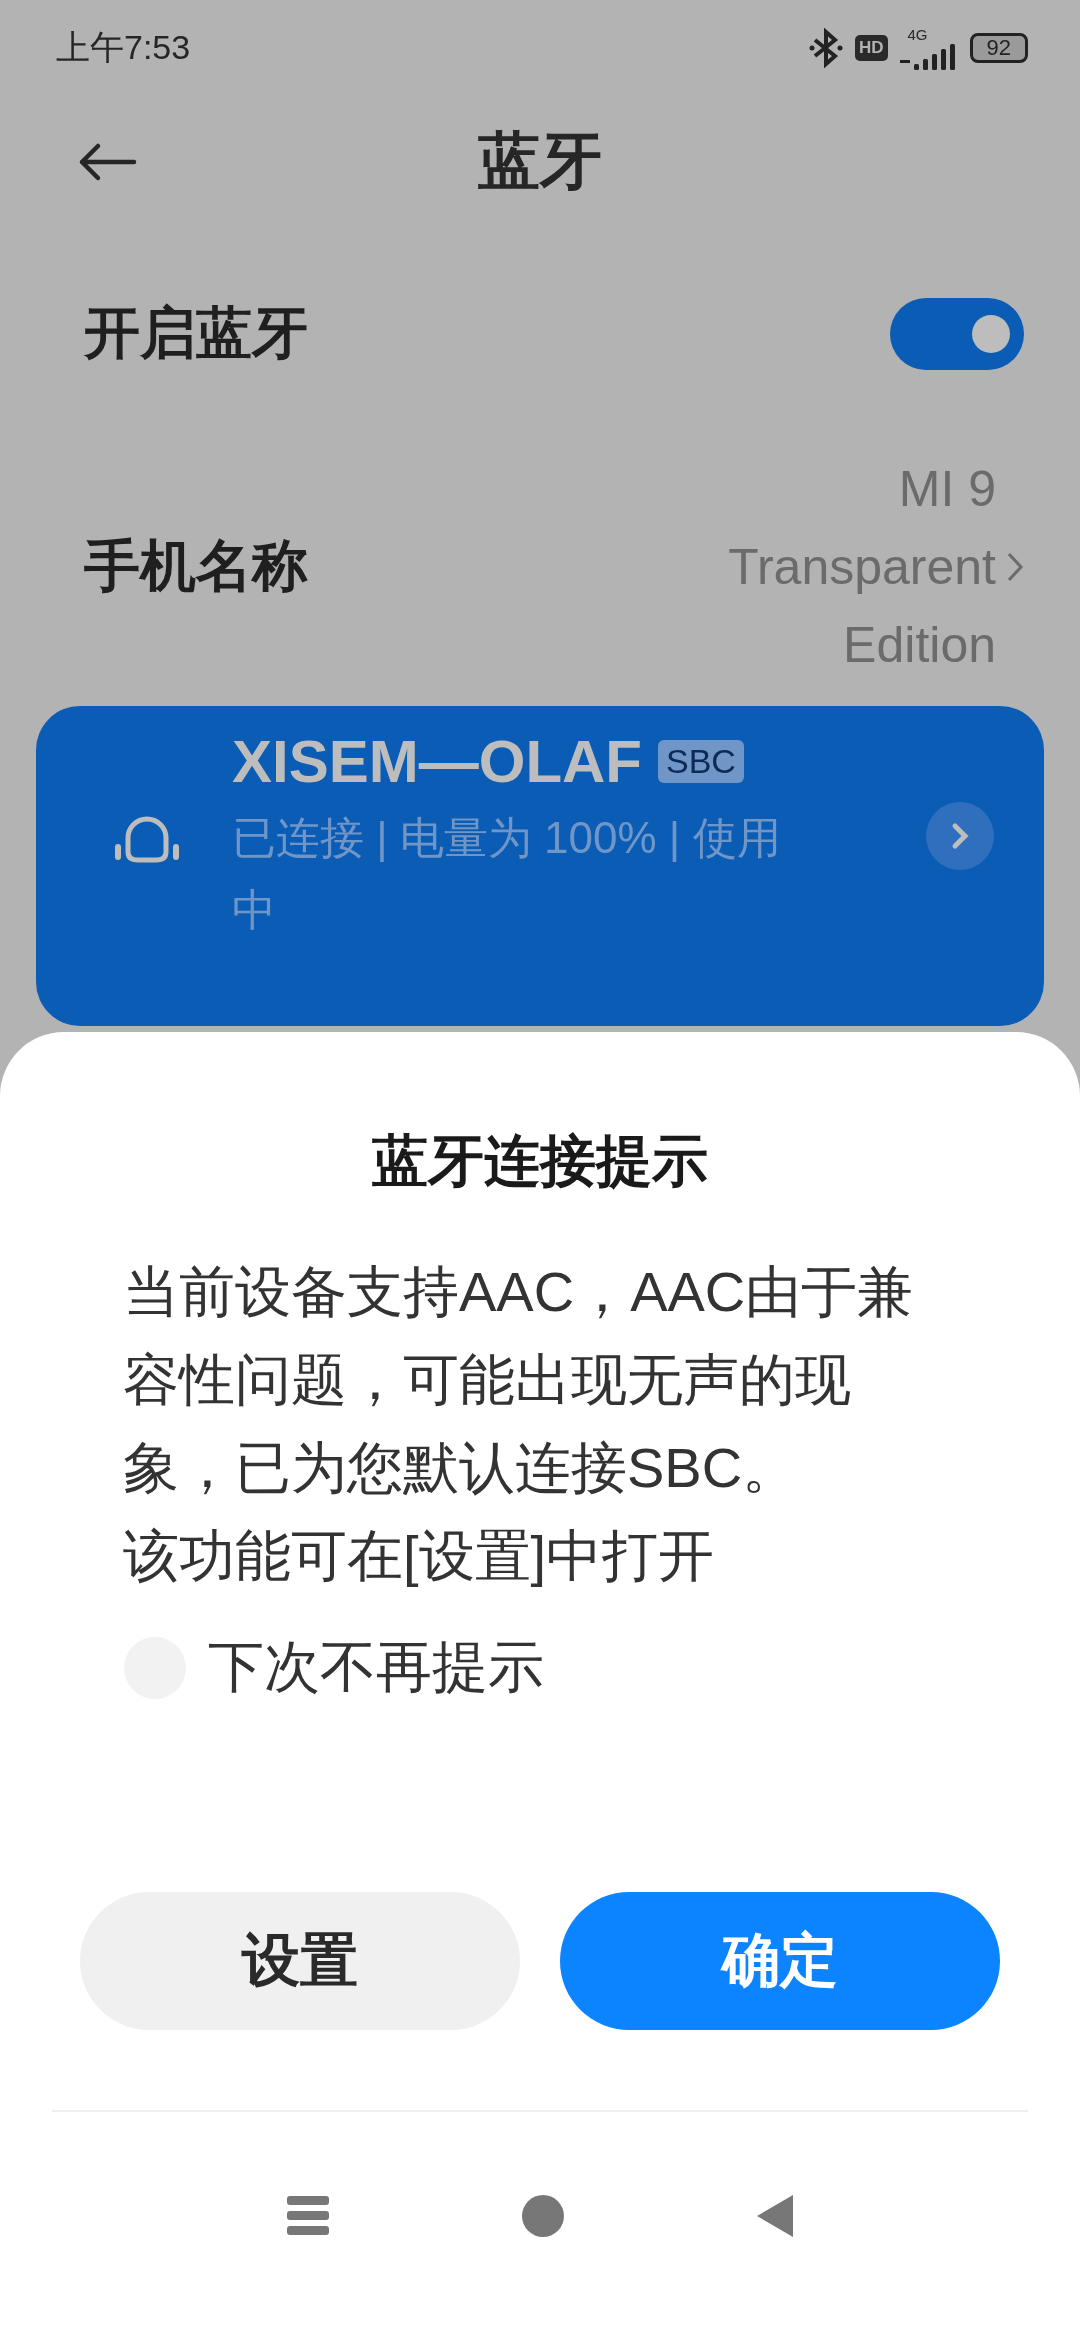 The image size is (1080, 2340). What do you see at coordinates (123, 47) in the screenshot?
I see `status-time: 上午7:53` at bounding box center [123, 47].